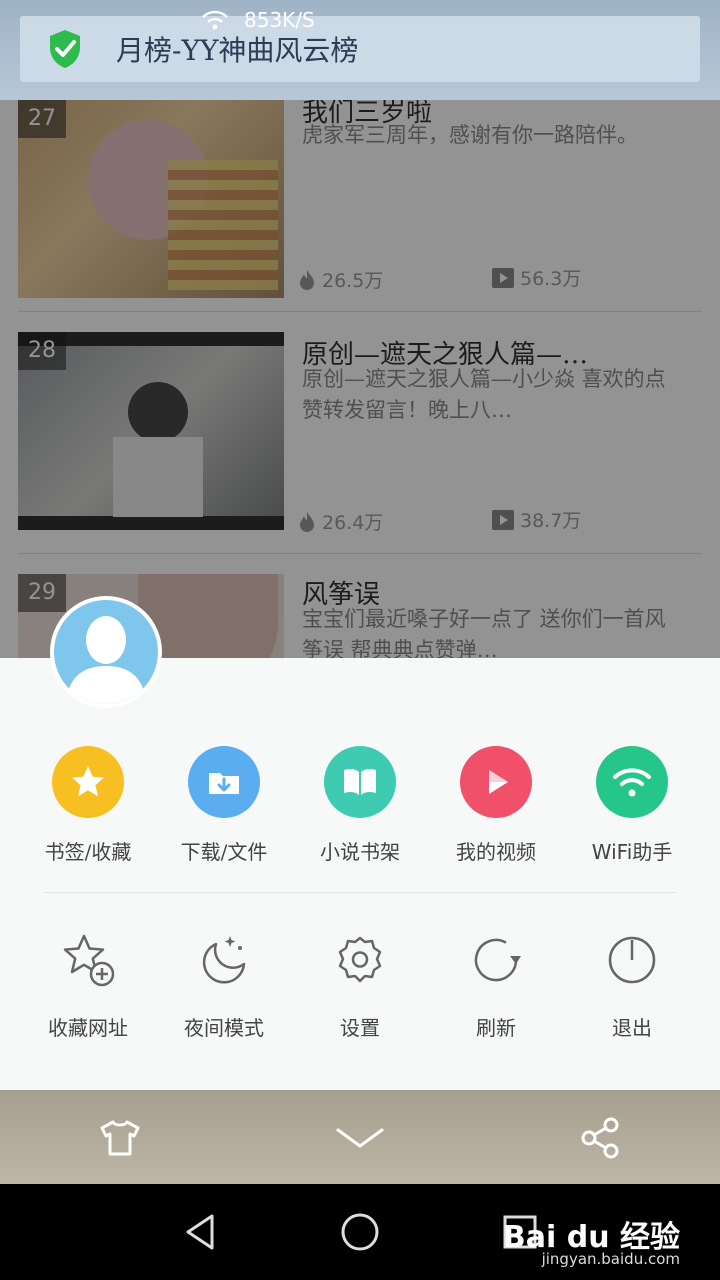 This screenshot has width=720, height=1280. I want to click on user-avatar, so click(106, 652).